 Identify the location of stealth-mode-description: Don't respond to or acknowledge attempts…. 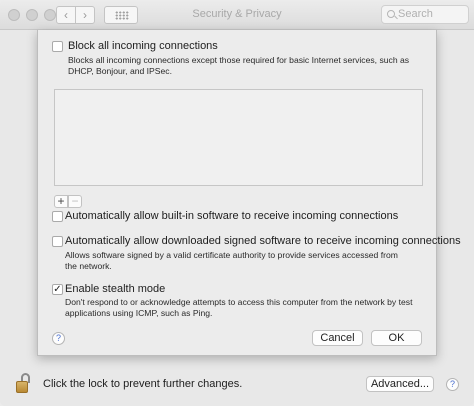
(238, 308).